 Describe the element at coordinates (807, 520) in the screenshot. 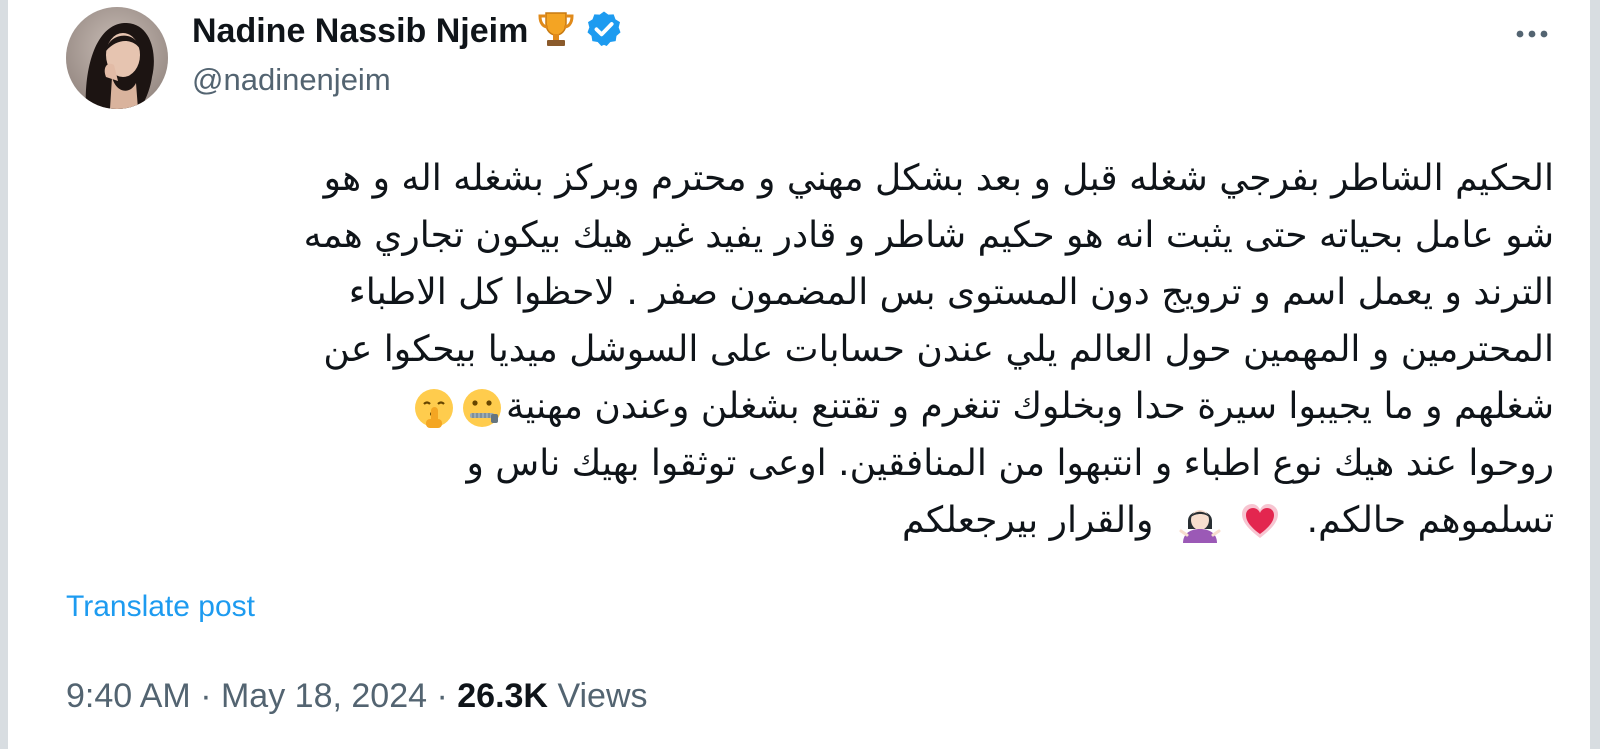

I see `tweet-line-with-emojis: تسلموهم حالكم. والقرار بيرجعلكم` at that location.